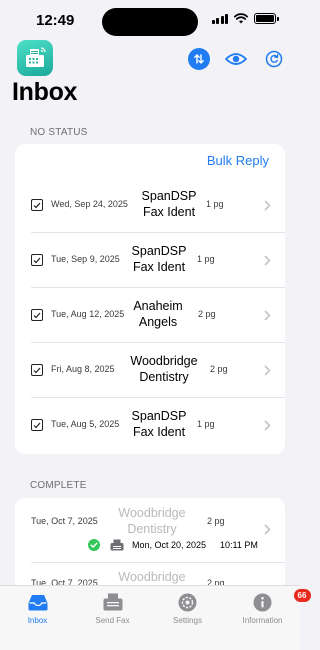  I want to click on tab-label: Send Fax, so click(112, 620).